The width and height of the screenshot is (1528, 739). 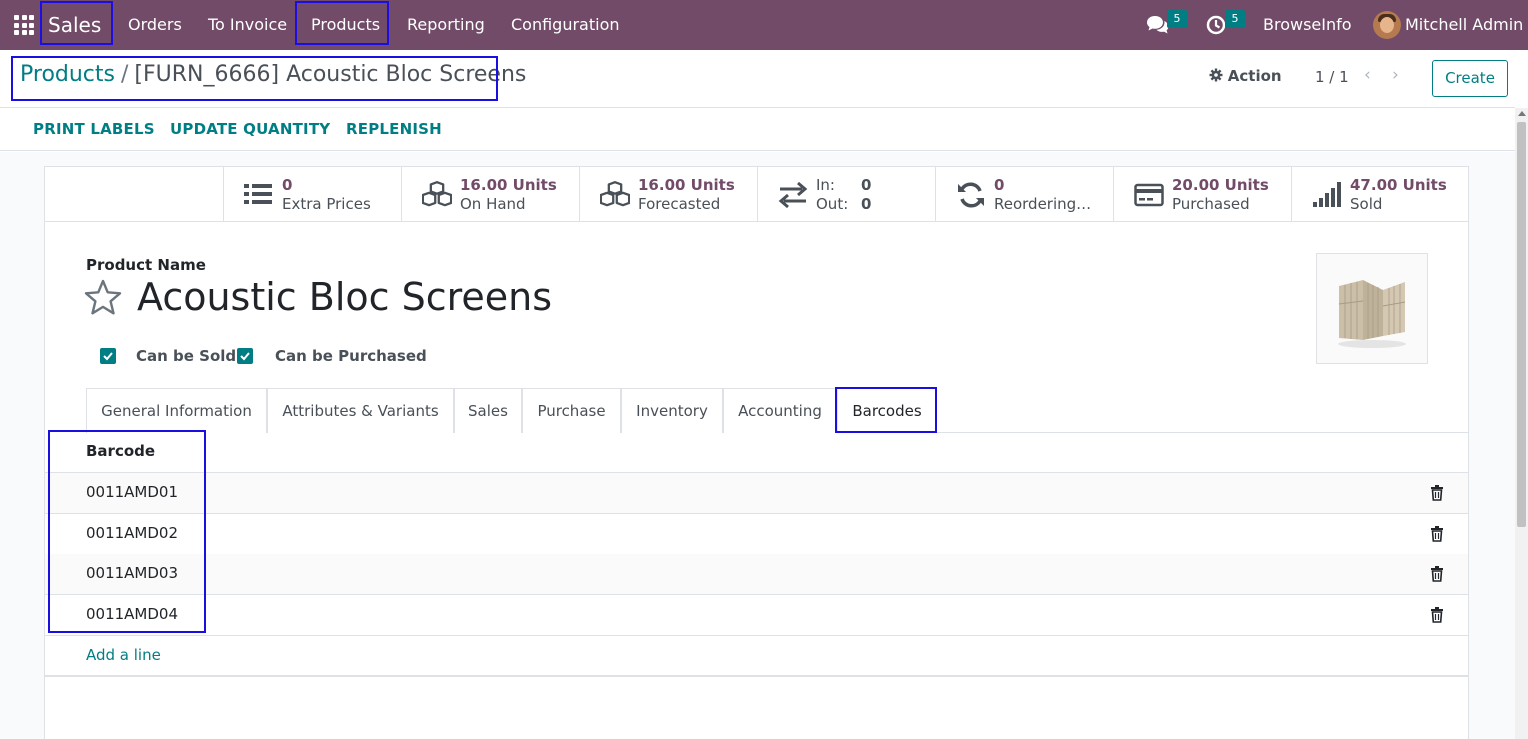 I want to click on purchased-button: 20.00 Units Purchased, so click(x=1202, y=194).